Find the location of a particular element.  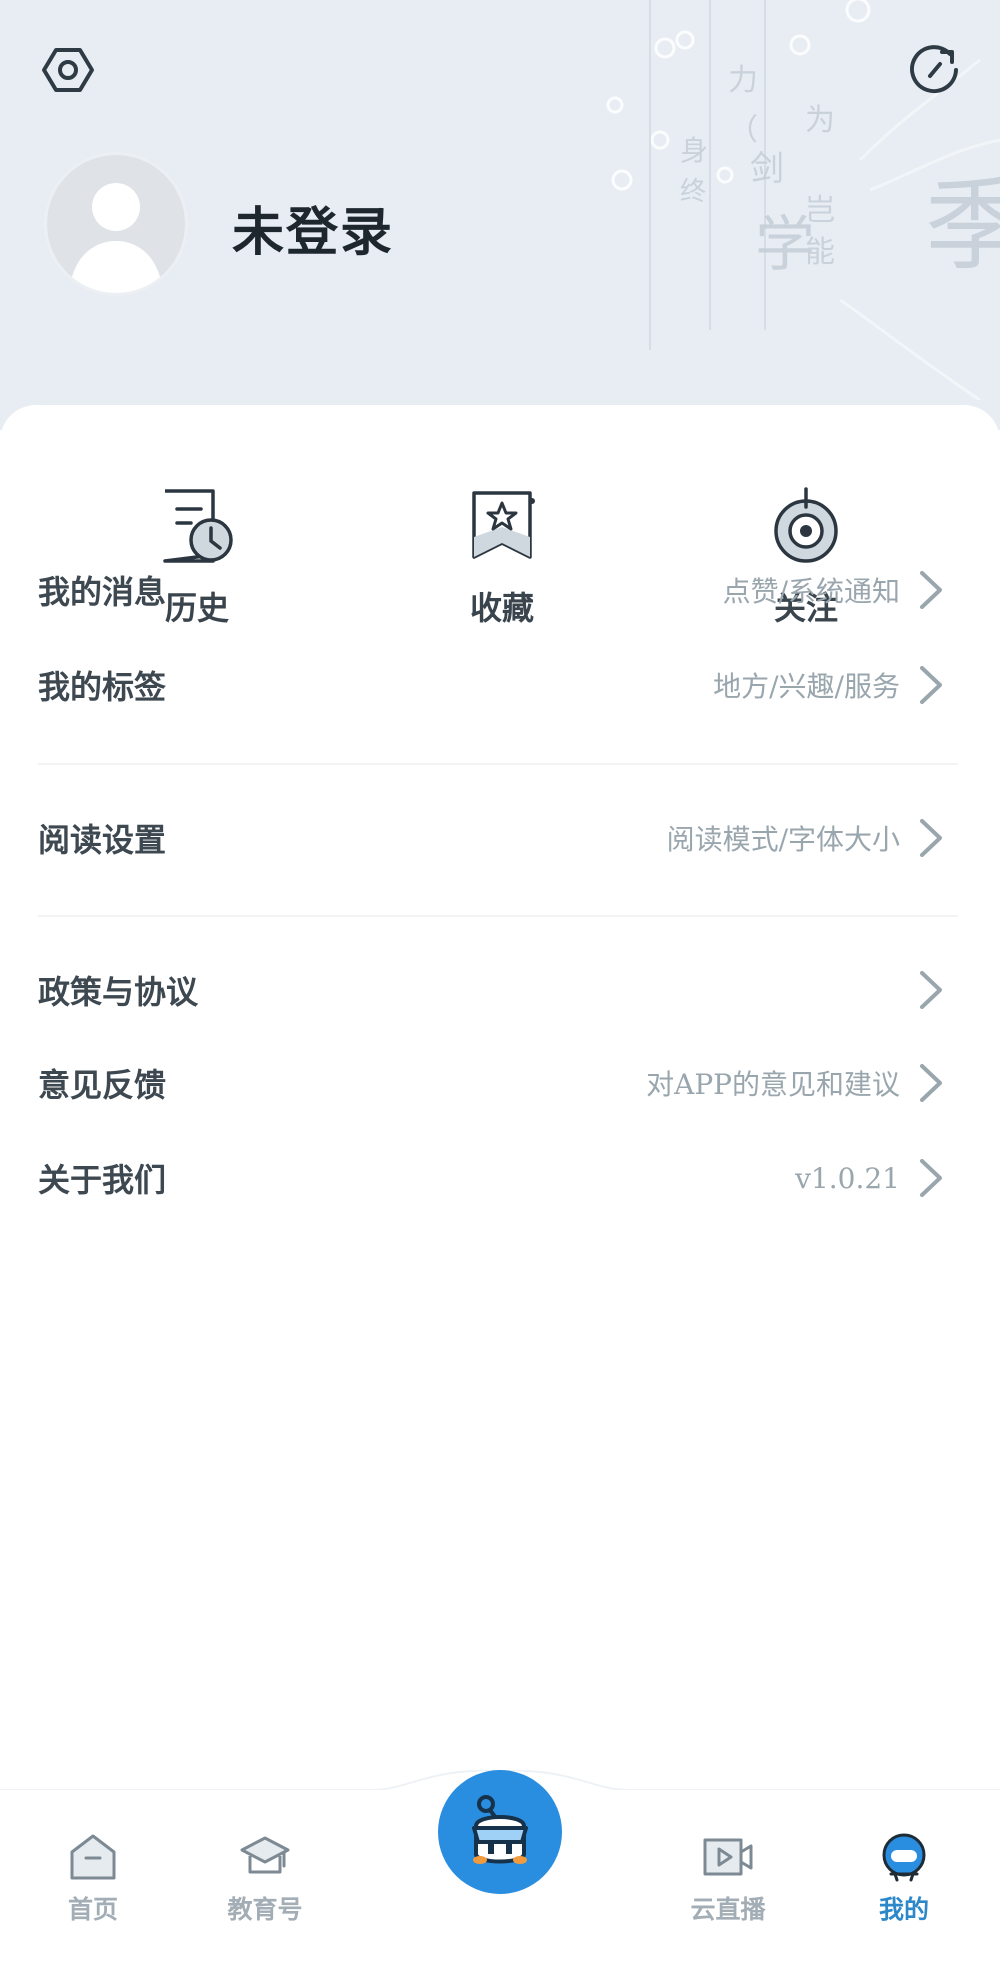

menu-label: 意见反馈 is located at coordinates (102, 1085).